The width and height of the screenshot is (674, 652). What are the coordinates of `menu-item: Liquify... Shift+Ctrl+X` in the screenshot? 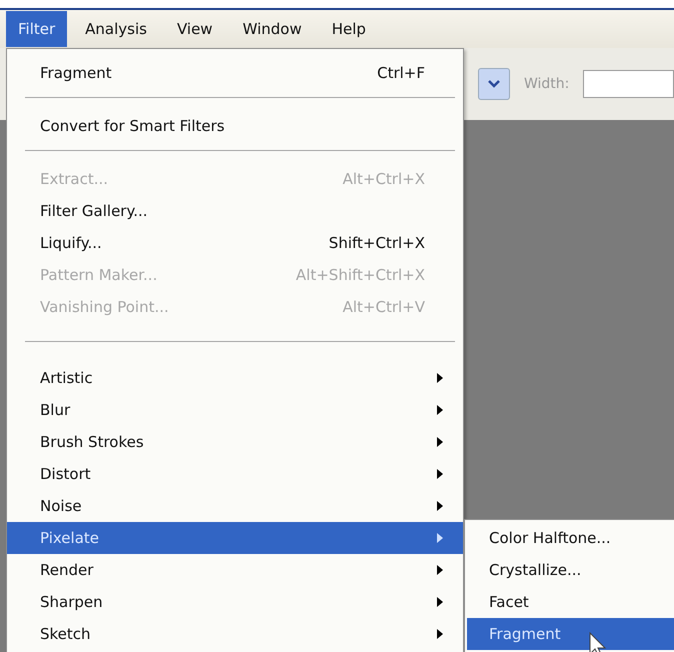 It's located at (235, 243).